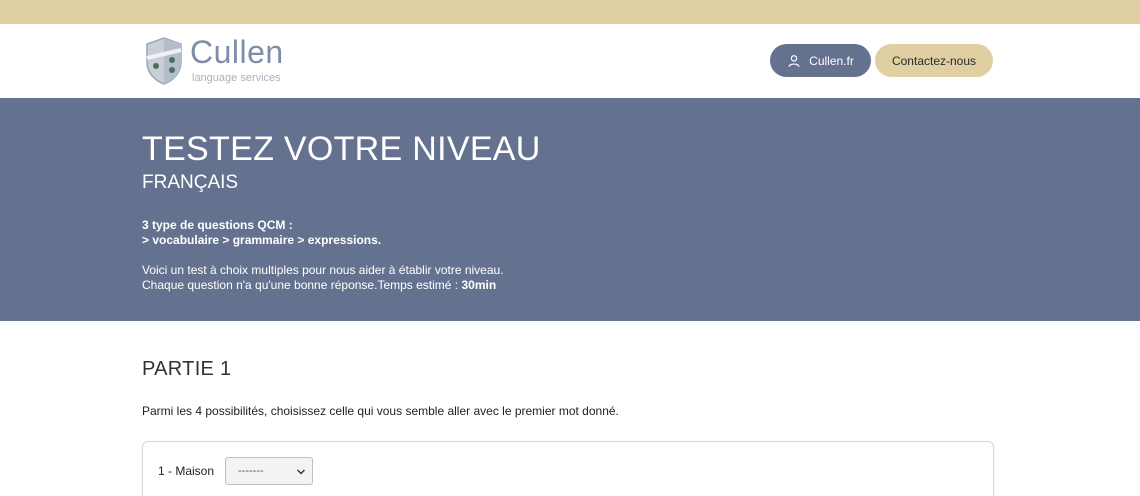  I want to click on estimated-time: 30min, so click(479, 285).